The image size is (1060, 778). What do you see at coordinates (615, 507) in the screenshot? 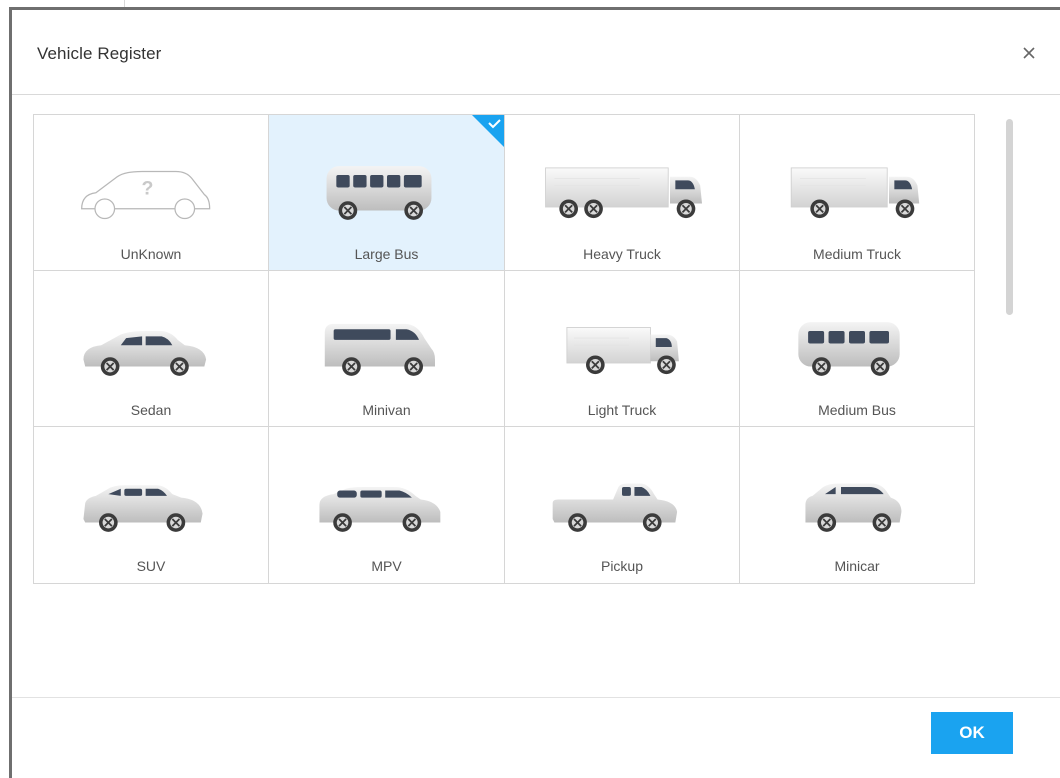
I see `pickup-icon` at bounding box center [615, 507].